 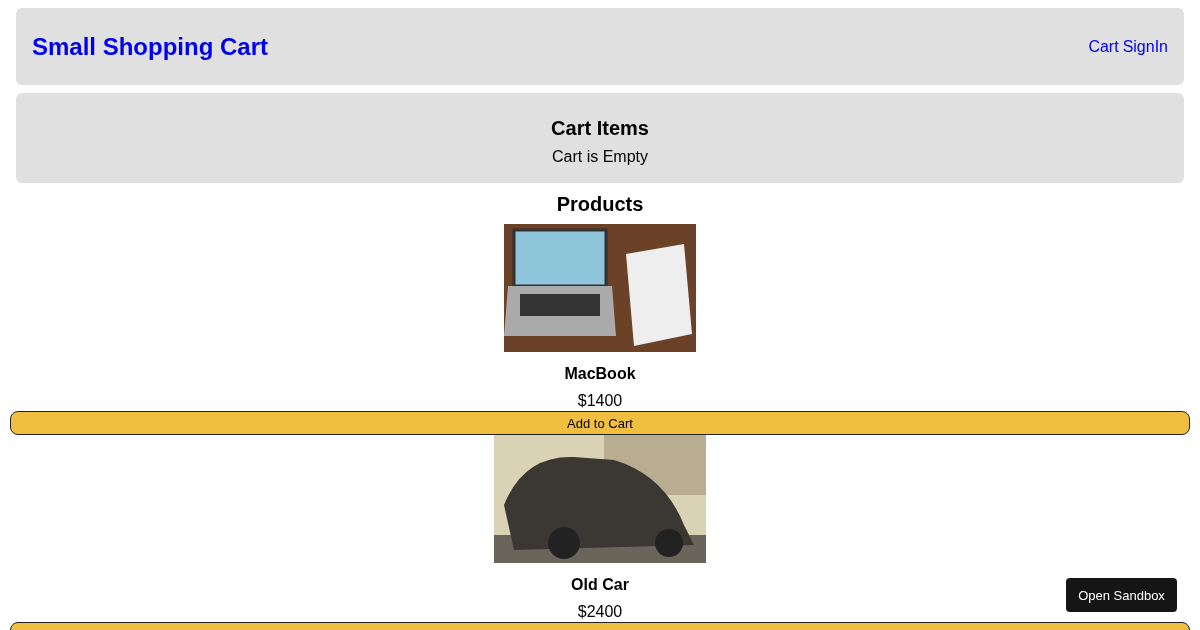 What do you see at coordinates (1103, 46) in the screenshot?
I see `nav-link: Cart` at bounding box center [1103, 46].